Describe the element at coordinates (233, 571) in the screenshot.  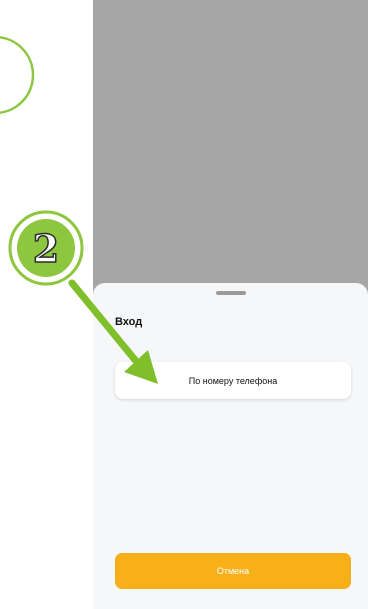
I see `cancel-button: Отмена` at that location.